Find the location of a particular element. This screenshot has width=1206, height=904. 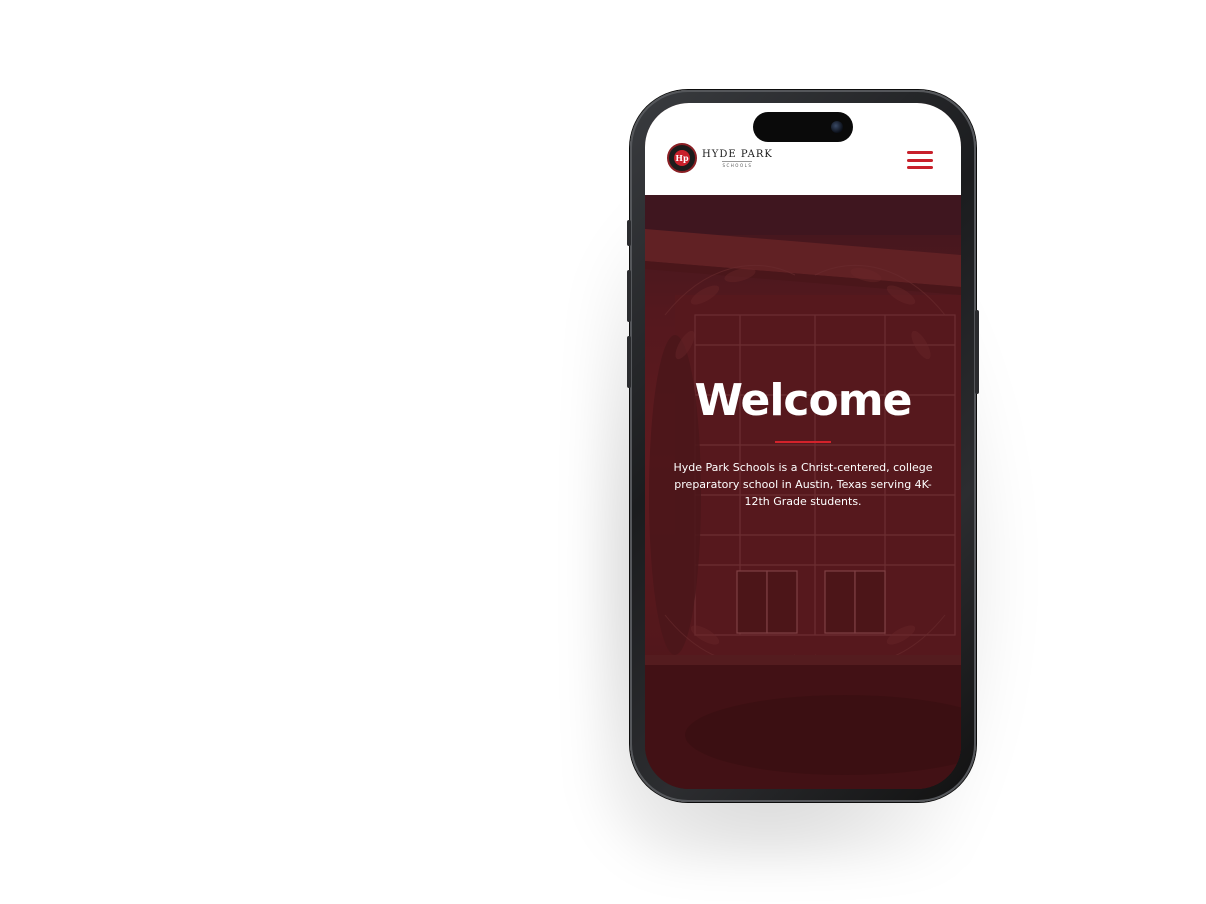

crest-icon: Hp is located at coordinates (682, 158).